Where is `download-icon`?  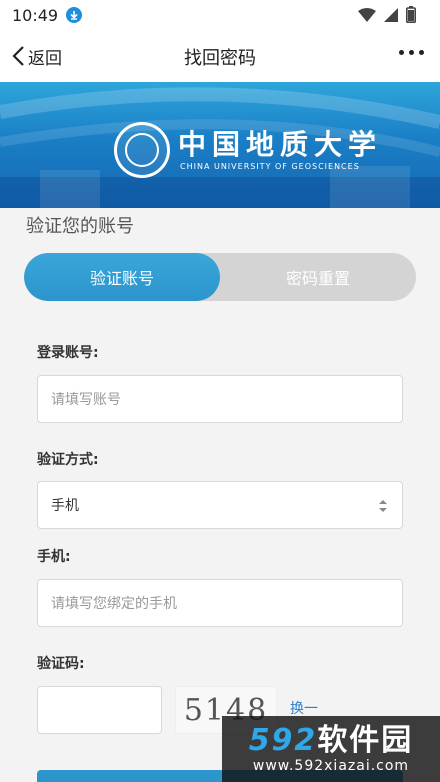
download-icon is located at coordinates (74, 15).